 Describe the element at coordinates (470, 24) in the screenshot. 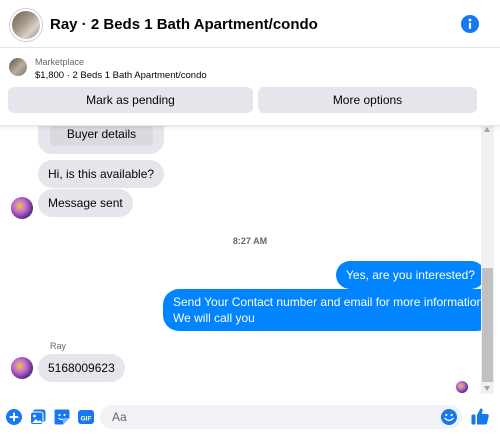

I see `info-icon` at that location.